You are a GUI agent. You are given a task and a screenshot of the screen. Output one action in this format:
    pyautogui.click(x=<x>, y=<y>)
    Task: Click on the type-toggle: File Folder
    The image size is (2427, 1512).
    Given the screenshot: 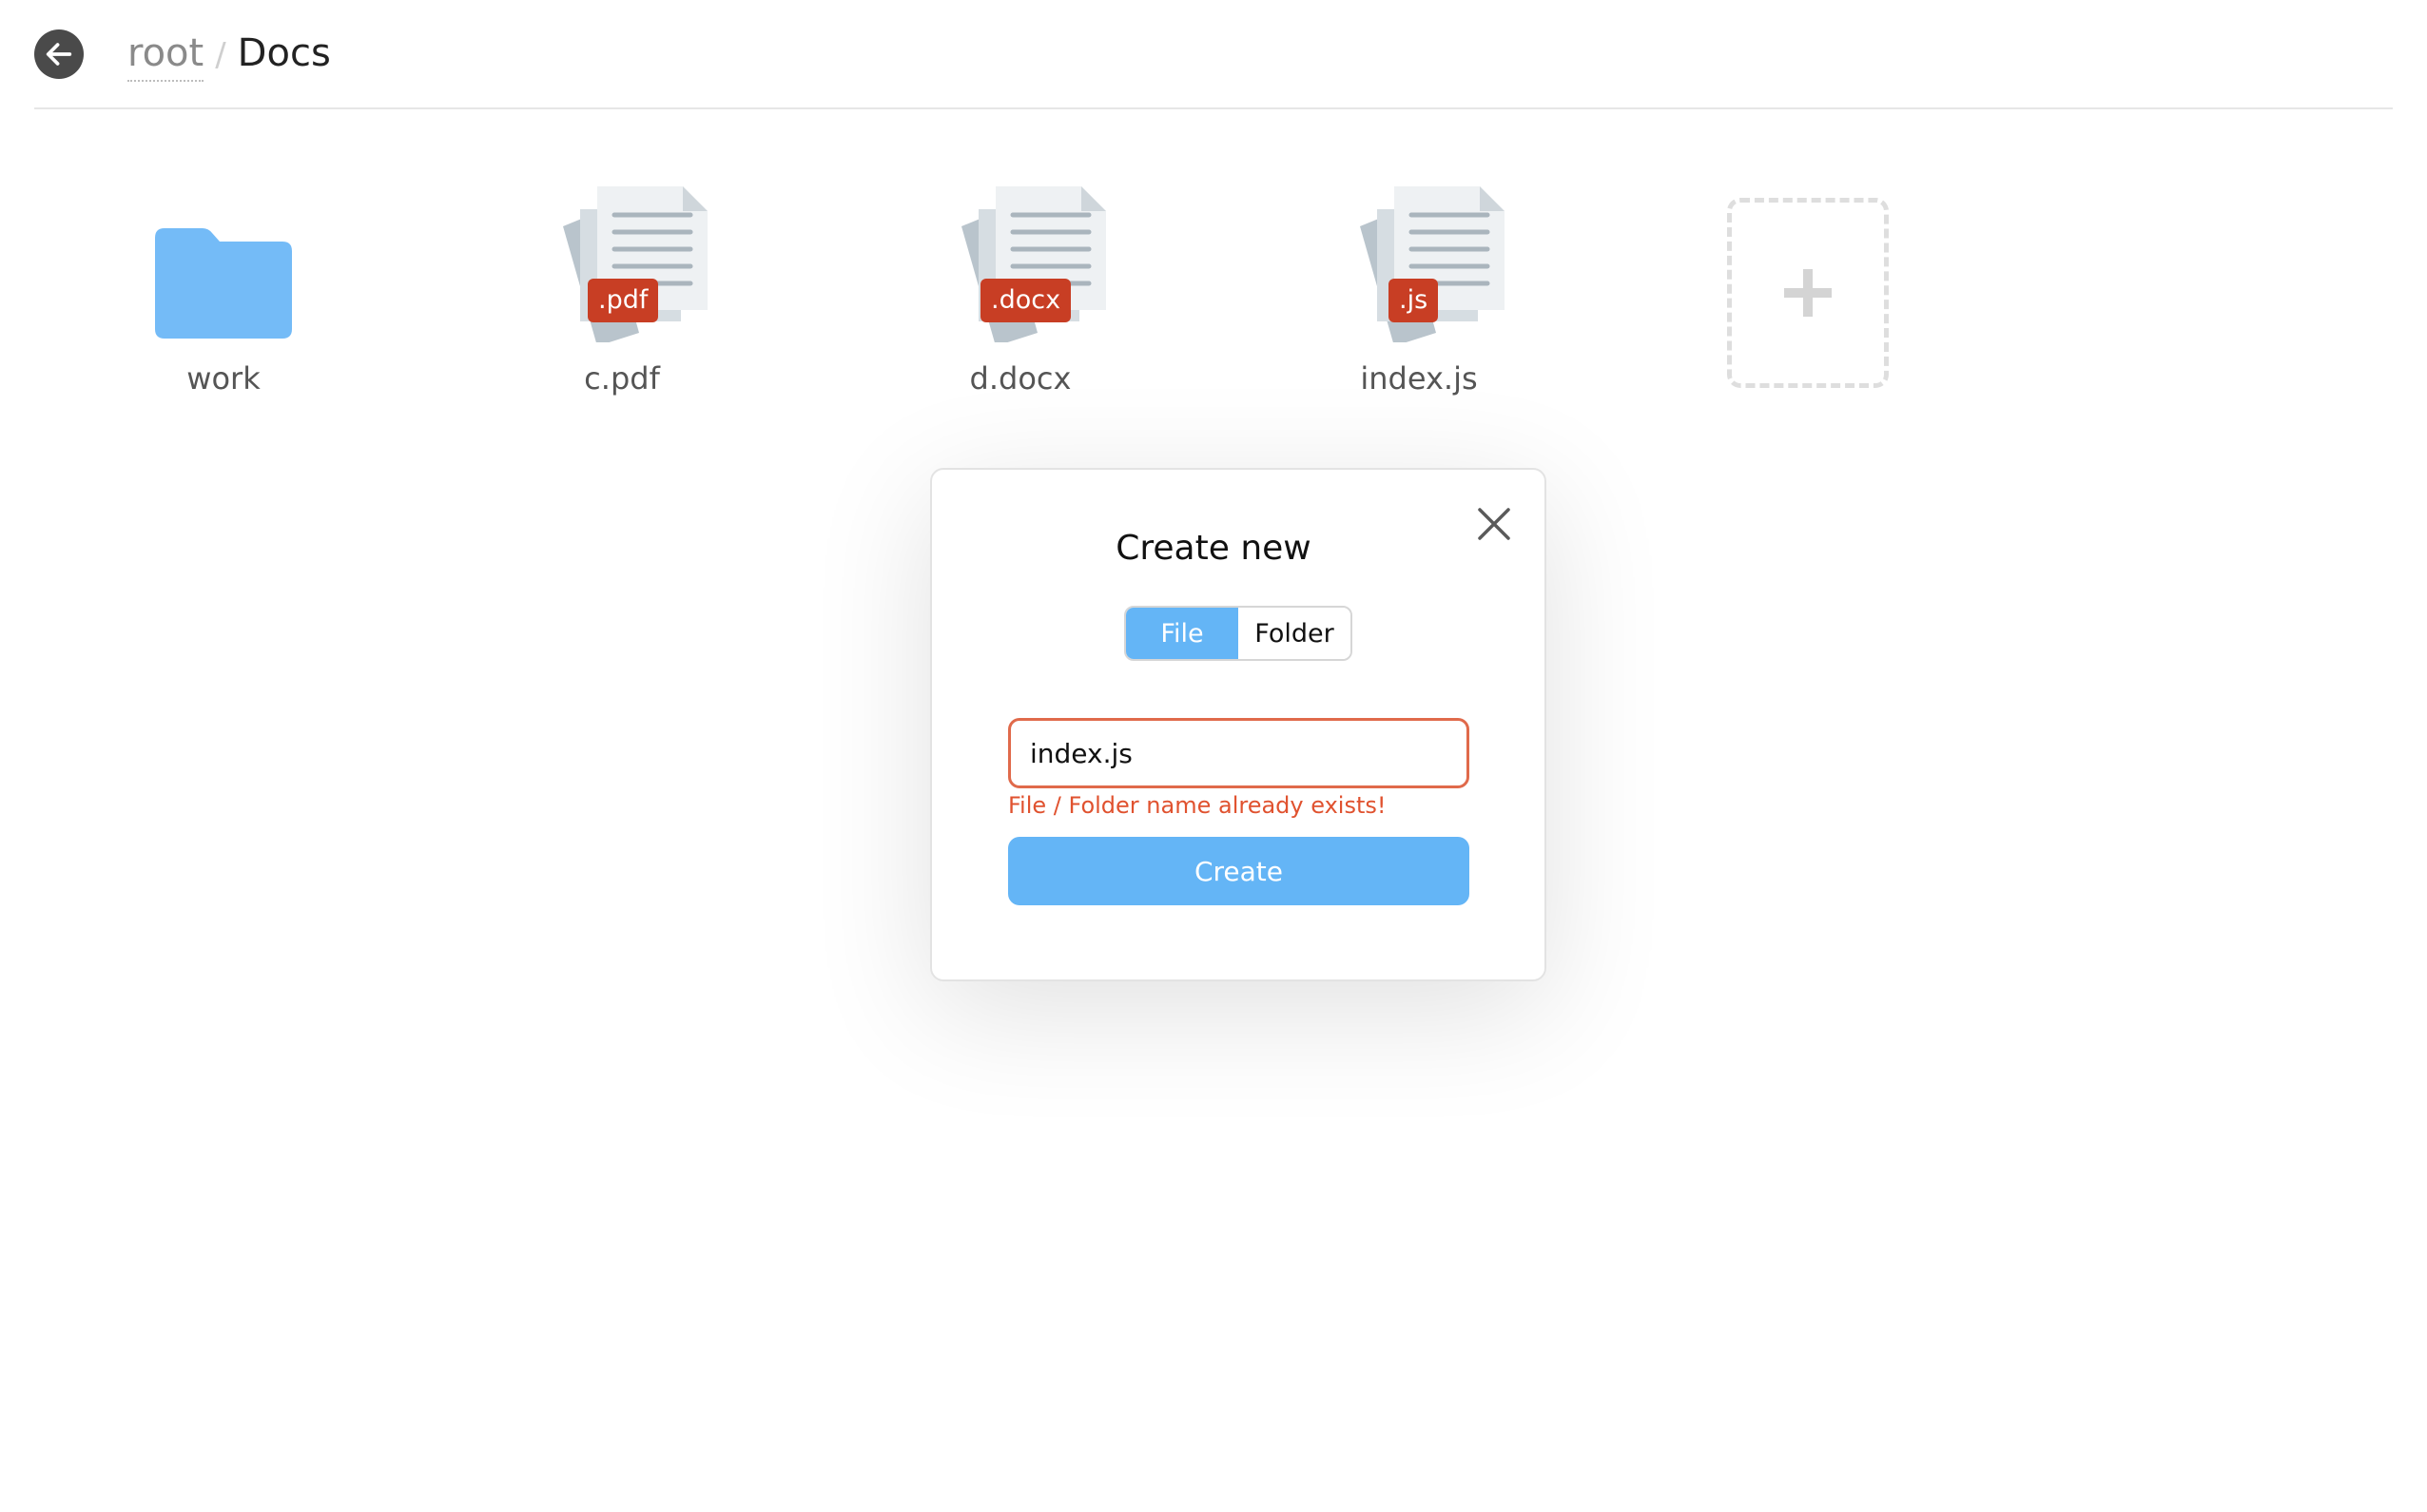 What is the action you would take?
    pyautogui.click(x=1238, y=633)
    